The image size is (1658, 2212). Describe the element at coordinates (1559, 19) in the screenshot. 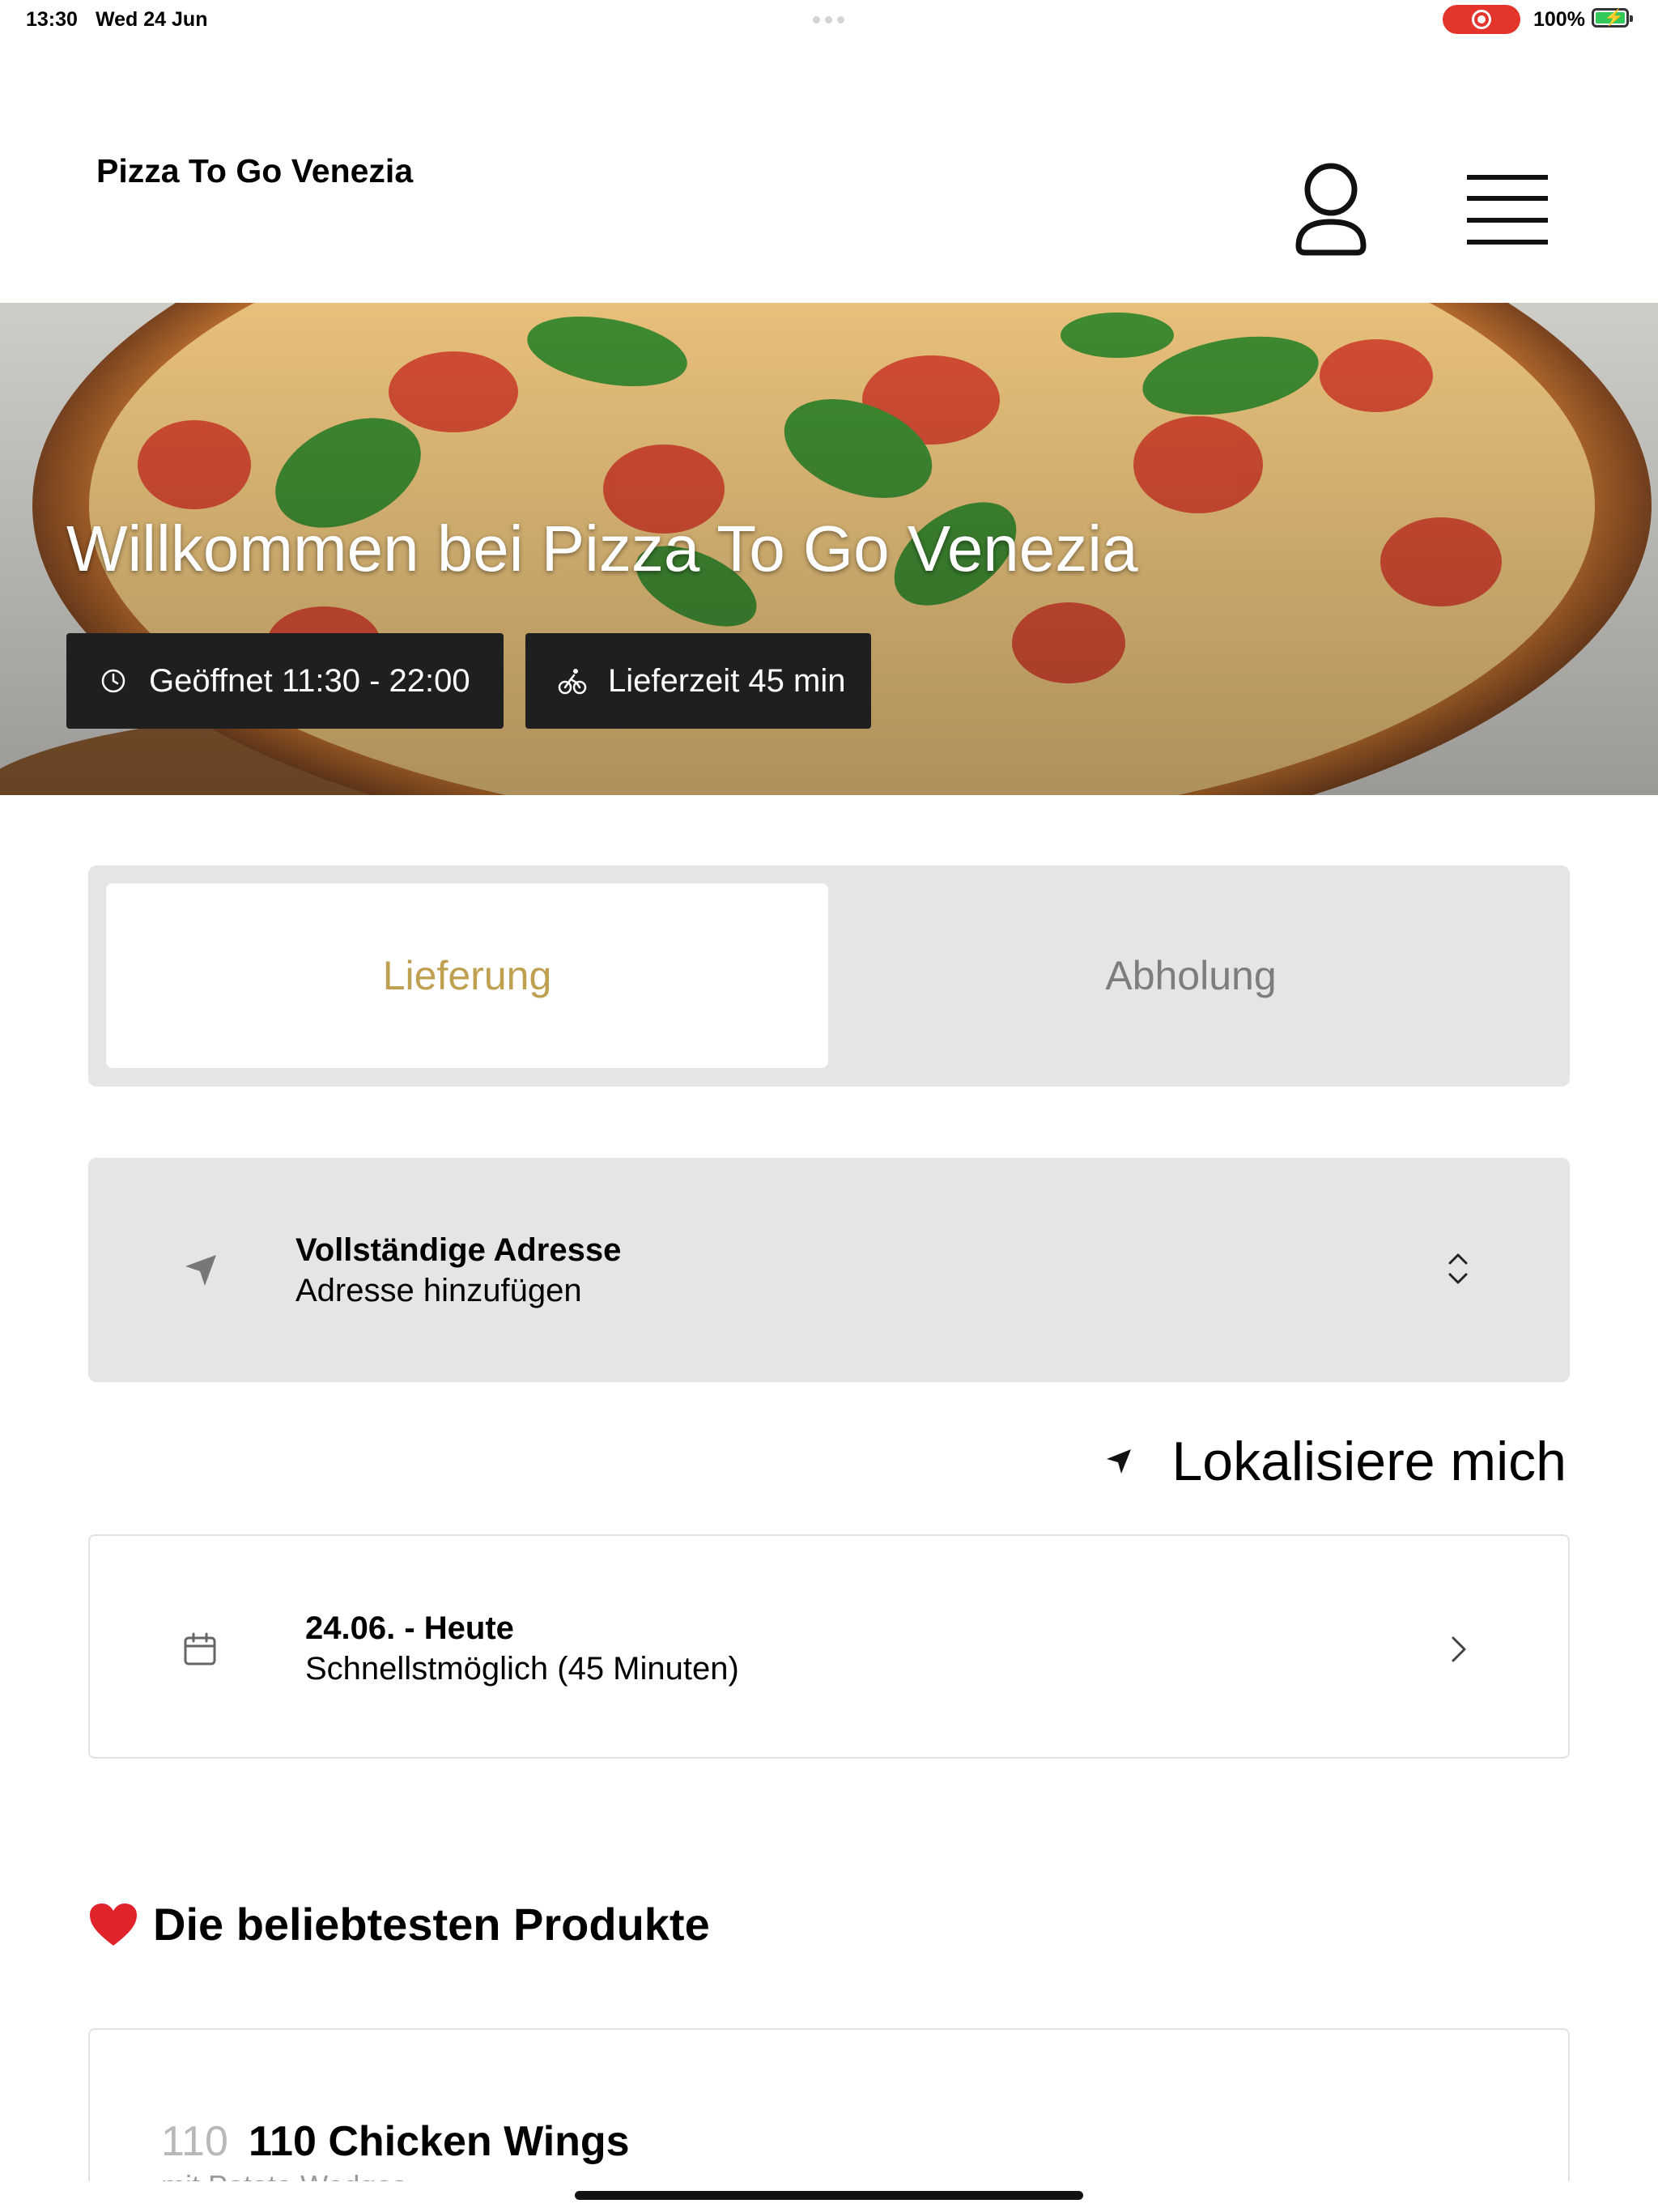

I see `battery-percentage: 100%` at that location.